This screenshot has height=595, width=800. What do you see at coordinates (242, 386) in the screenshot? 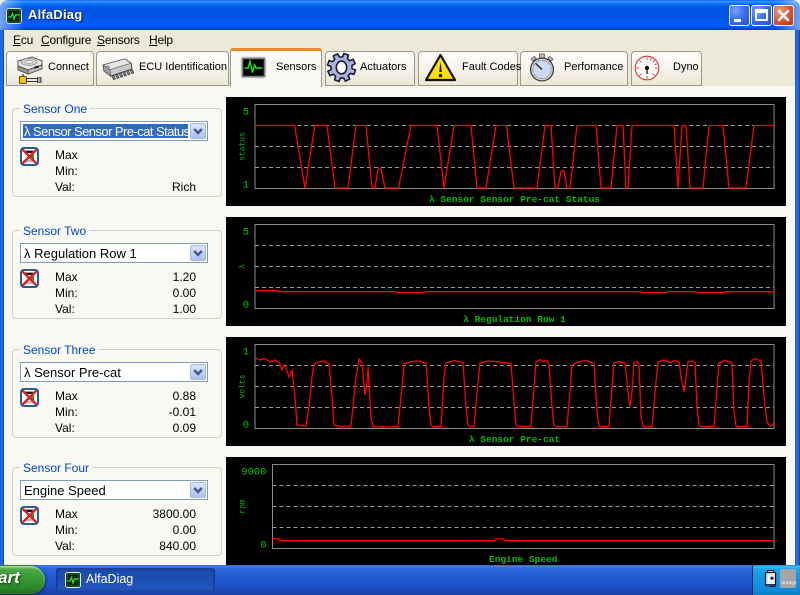
I see `svg-text: volts` at bounding box center [242, 386].